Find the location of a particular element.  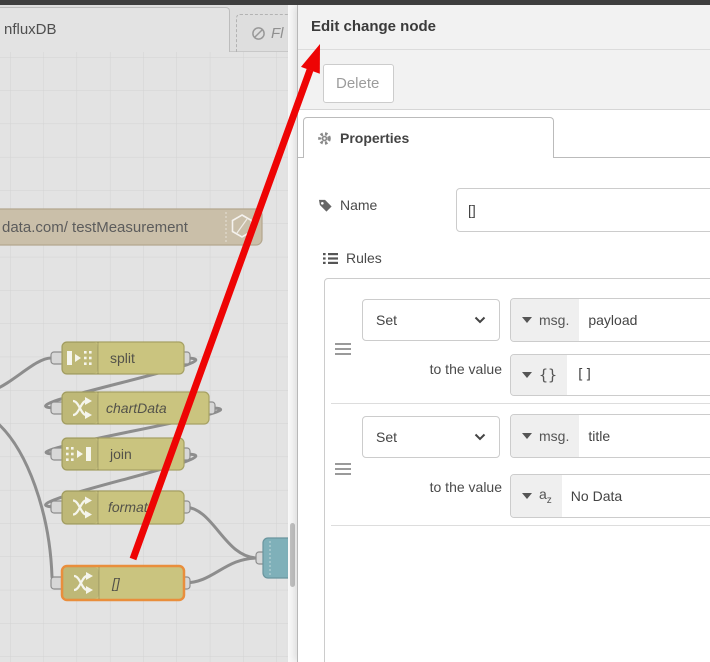

name-input is located at coordinates (583, 210).